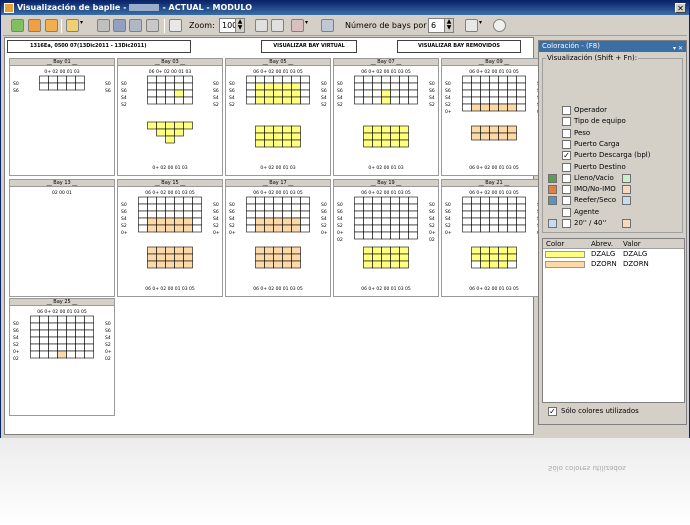 The width and height of the screenshot is (690, 525). I want to click on view-removed-bay-button: VISUALIZAR BAY REMOVIDOS, so click(459, 46).